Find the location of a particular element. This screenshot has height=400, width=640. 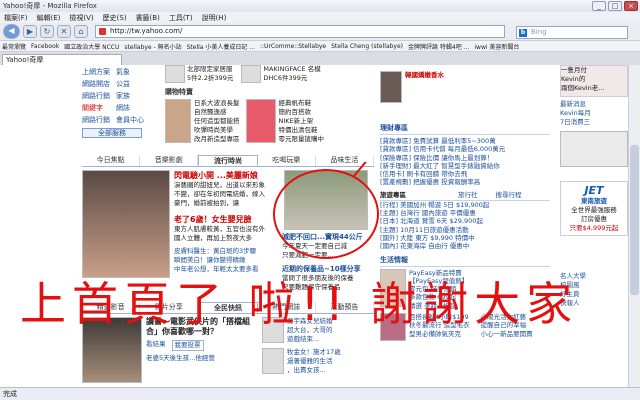

all-services-button: 全部服務 is located at coordinates (112, 133).